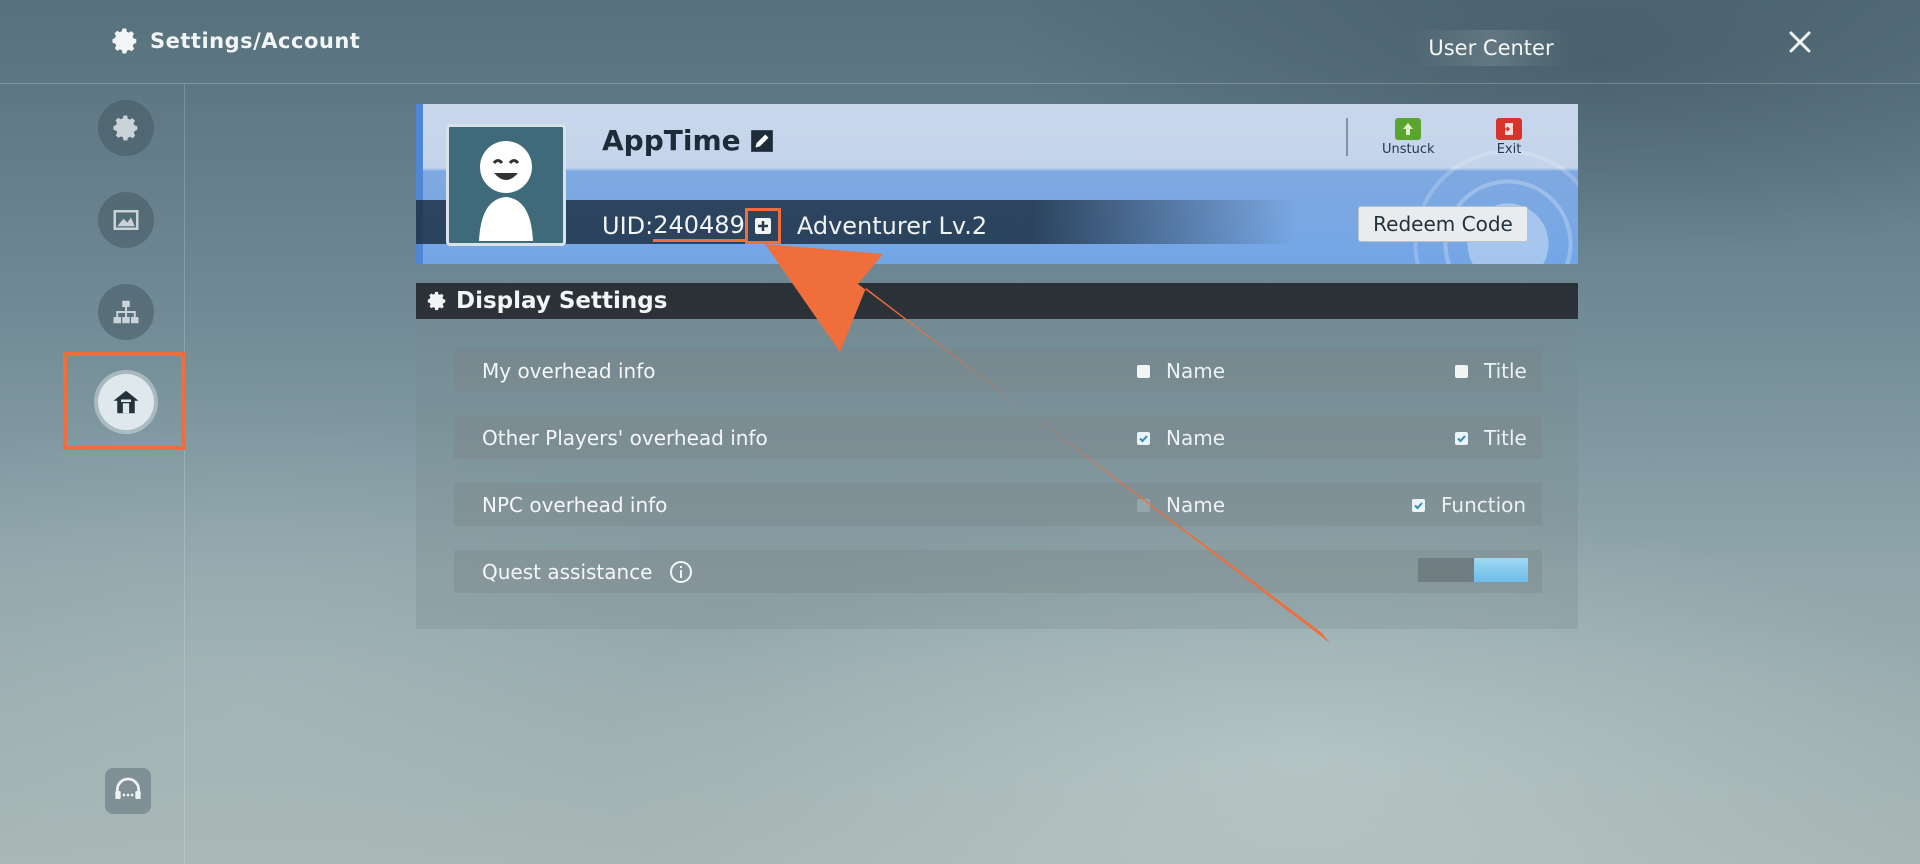  What do you see at coordinates (671, 140) in the screenshot?
I see `username-text: AppTime` at bounding box center [671, 140].